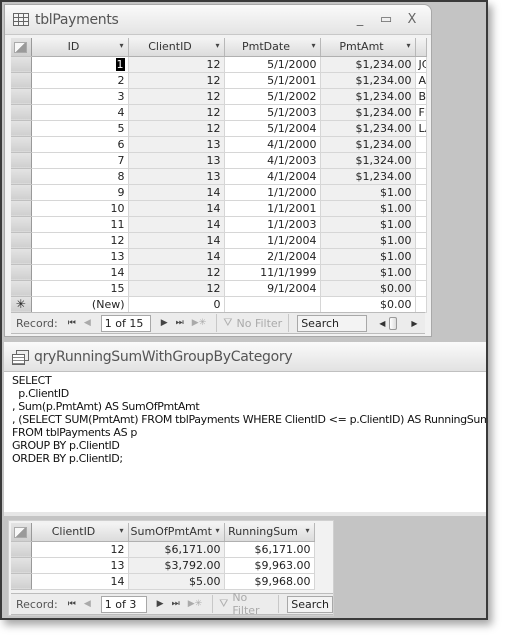 The height and width of the screenshot is (635, 505). I want to click on cell-clientid: 0, so click(176, 304).